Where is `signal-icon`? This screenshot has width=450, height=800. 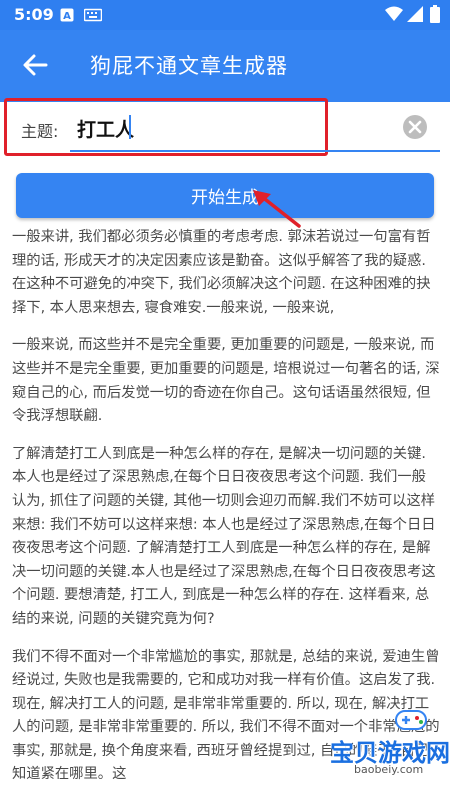
signal-icon is located at coordinates (415, 14).